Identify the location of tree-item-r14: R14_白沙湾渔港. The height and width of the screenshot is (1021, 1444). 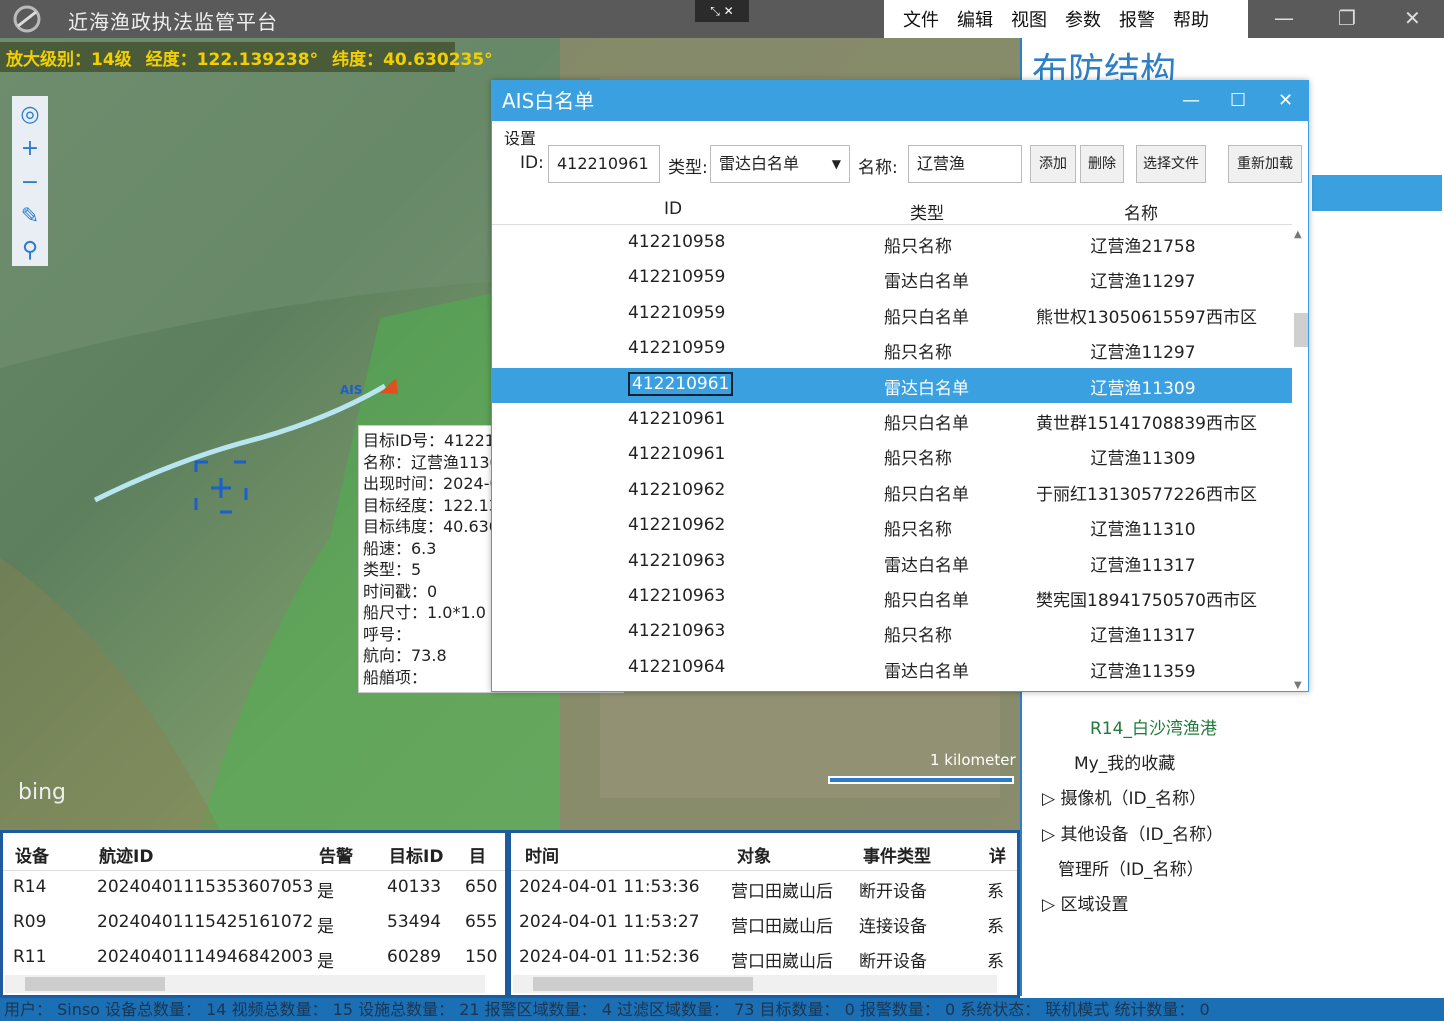
(1153, 726).